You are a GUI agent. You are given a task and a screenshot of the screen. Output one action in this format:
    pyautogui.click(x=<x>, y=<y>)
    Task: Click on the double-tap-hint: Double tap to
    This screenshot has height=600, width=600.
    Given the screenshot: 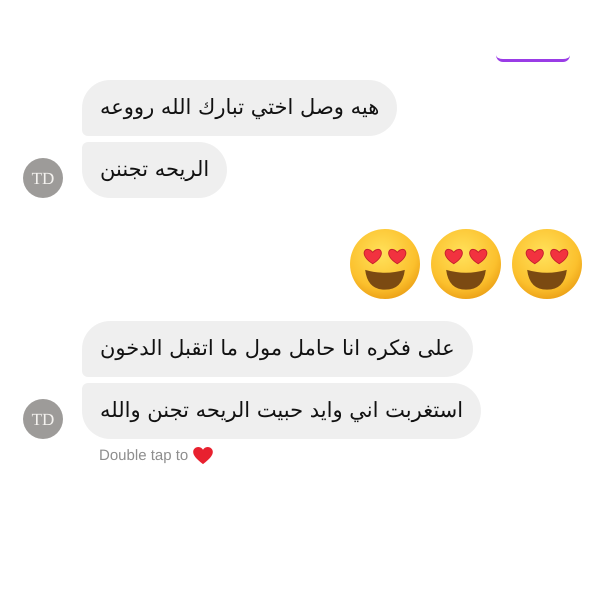 What is the action you would take?
    pyautogui.click(x=143, y=456)
    